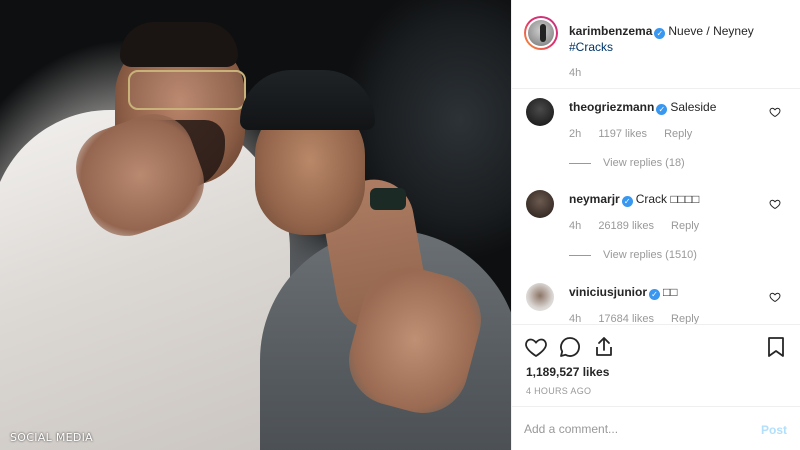  What do you see at coordinates (307, 100) in the screenshot?
I see `baseball-cap` at bounding box center [307, 100].